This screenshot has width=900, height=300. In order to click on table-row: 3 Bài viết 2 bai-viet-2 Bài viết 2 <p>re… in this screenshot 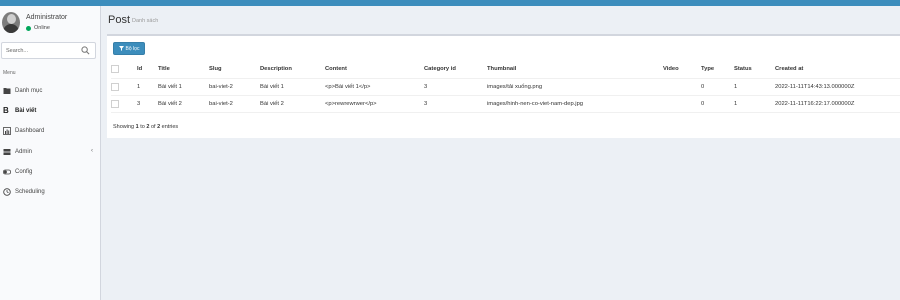, I will do `click(505, 104)`.